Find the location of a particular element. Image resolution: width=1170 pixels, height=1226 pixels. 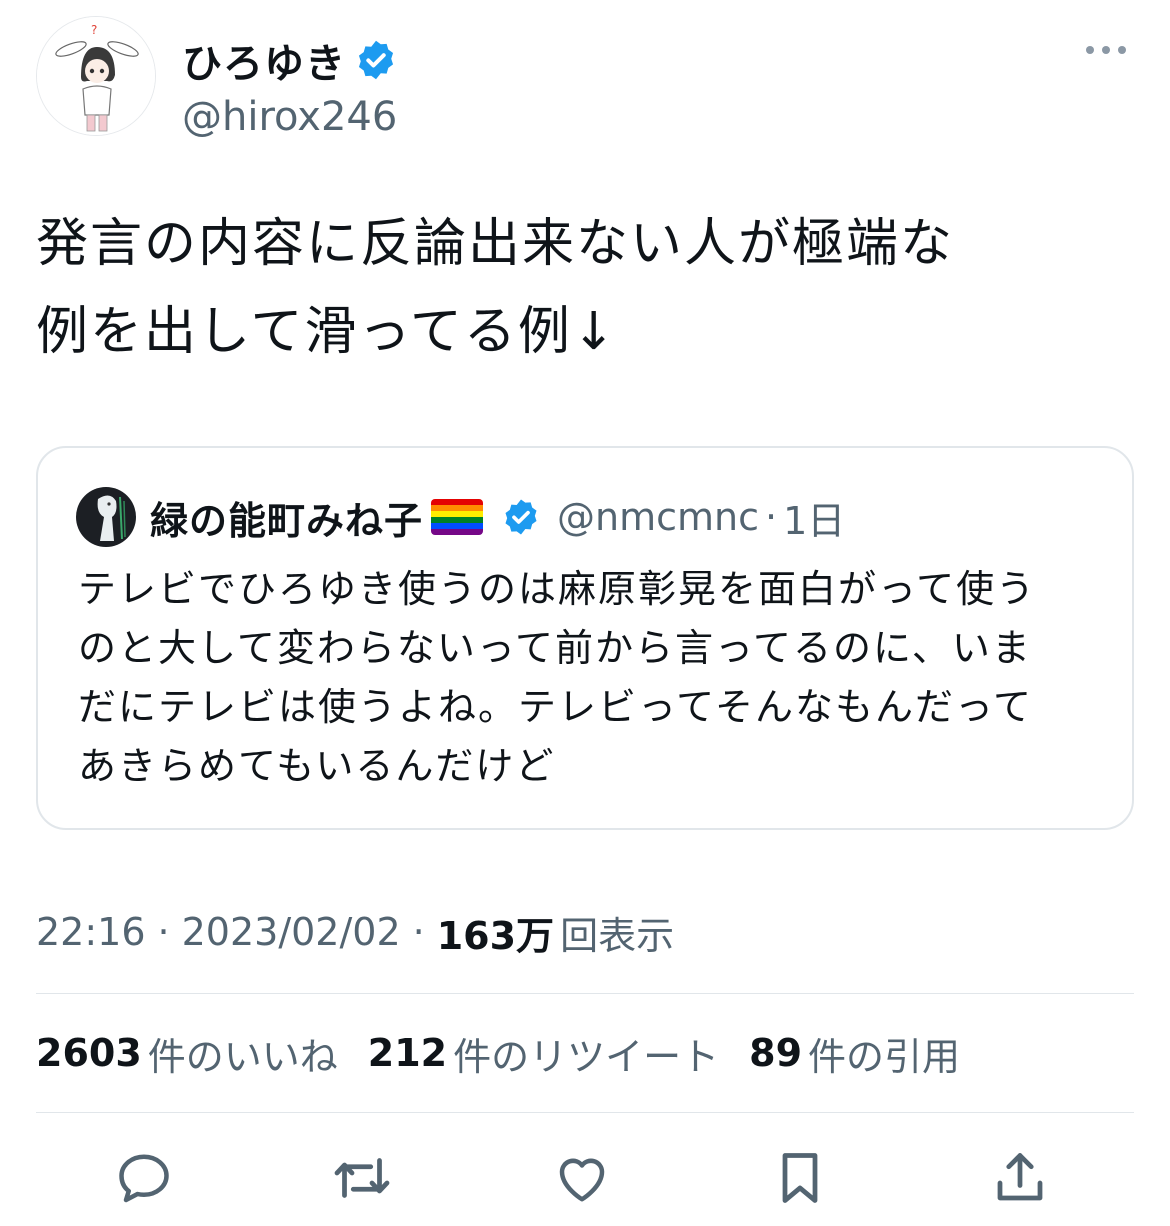

likes-count: 2603 is located at coordinates (89, 1053).